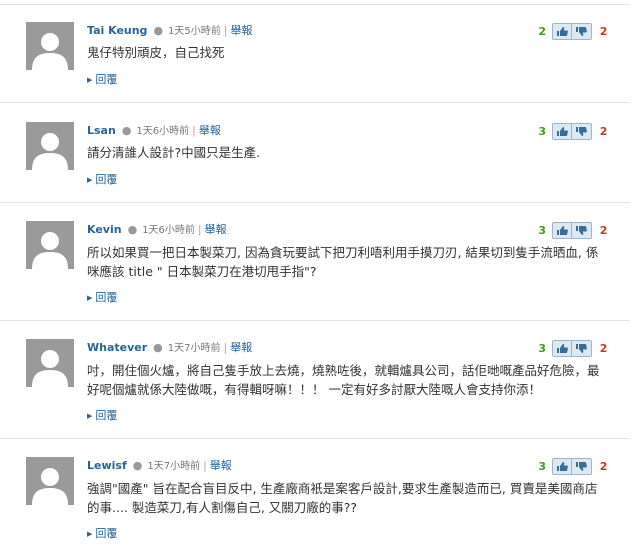 The width and height of the screenshot is (634, 555). I want to click on comment-meta: Lewisf ● 1天7小時前 | 舉報, so click(159, 465).